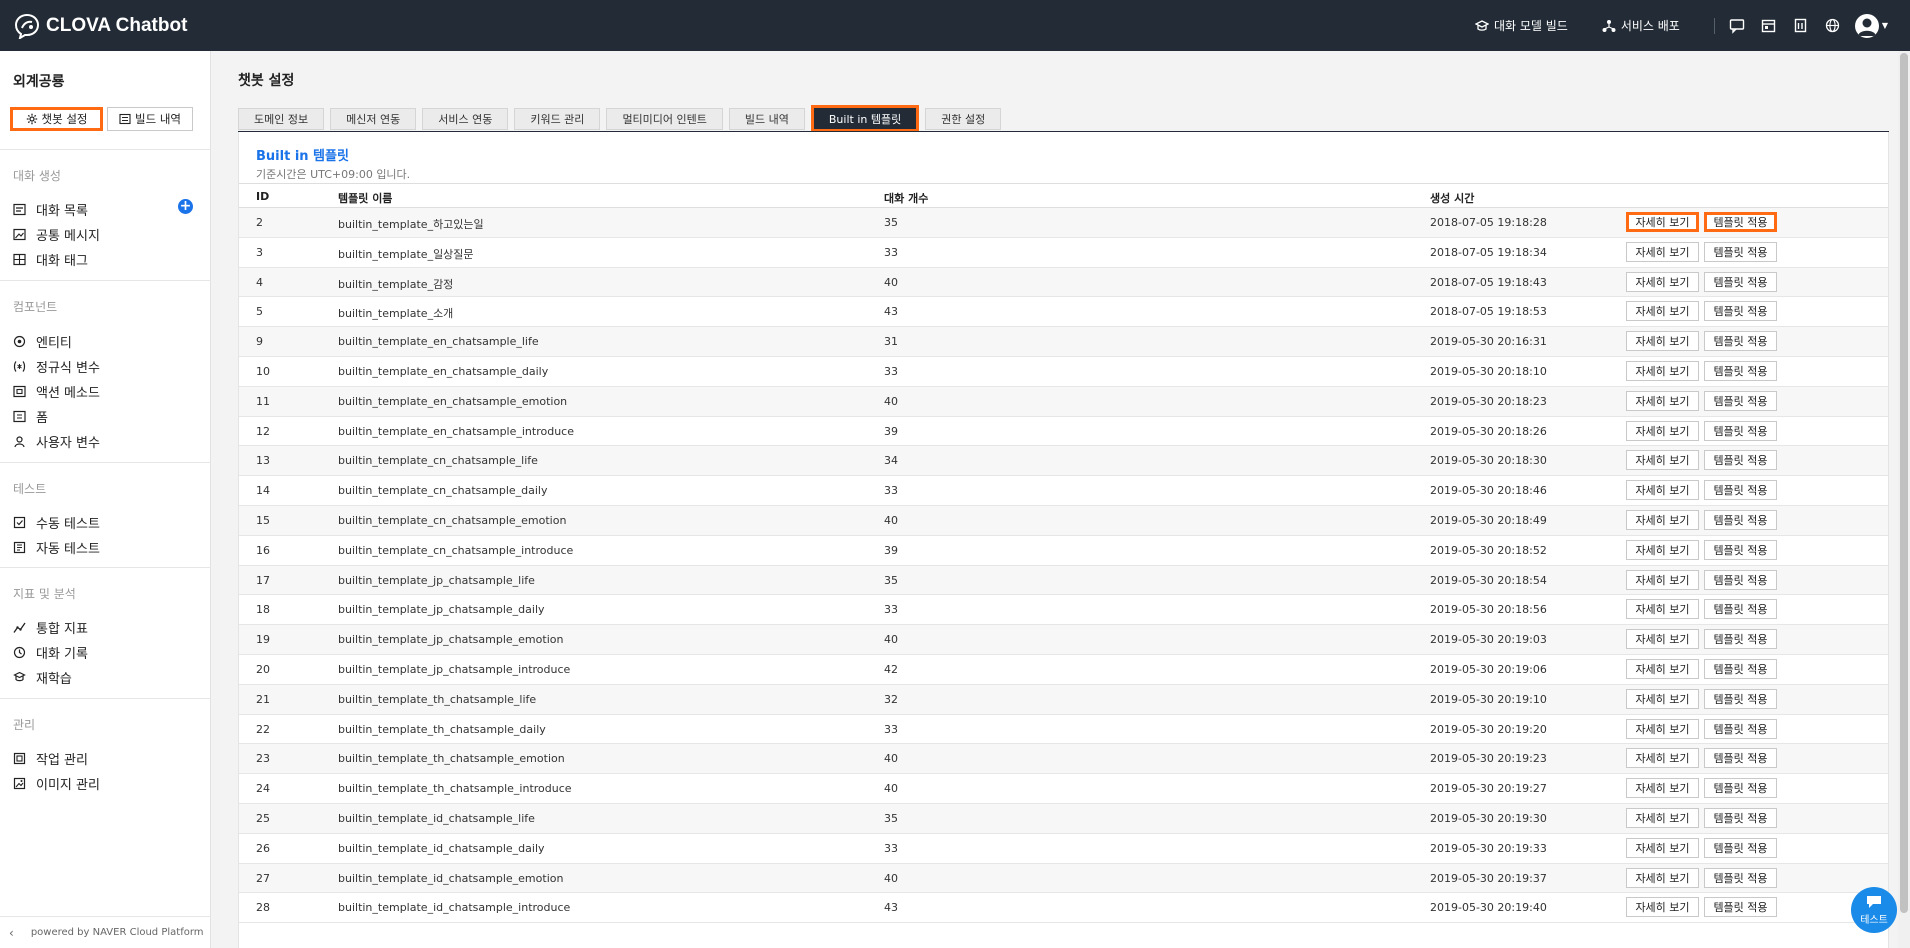  I want to click on language-button, so click(1833, 26).